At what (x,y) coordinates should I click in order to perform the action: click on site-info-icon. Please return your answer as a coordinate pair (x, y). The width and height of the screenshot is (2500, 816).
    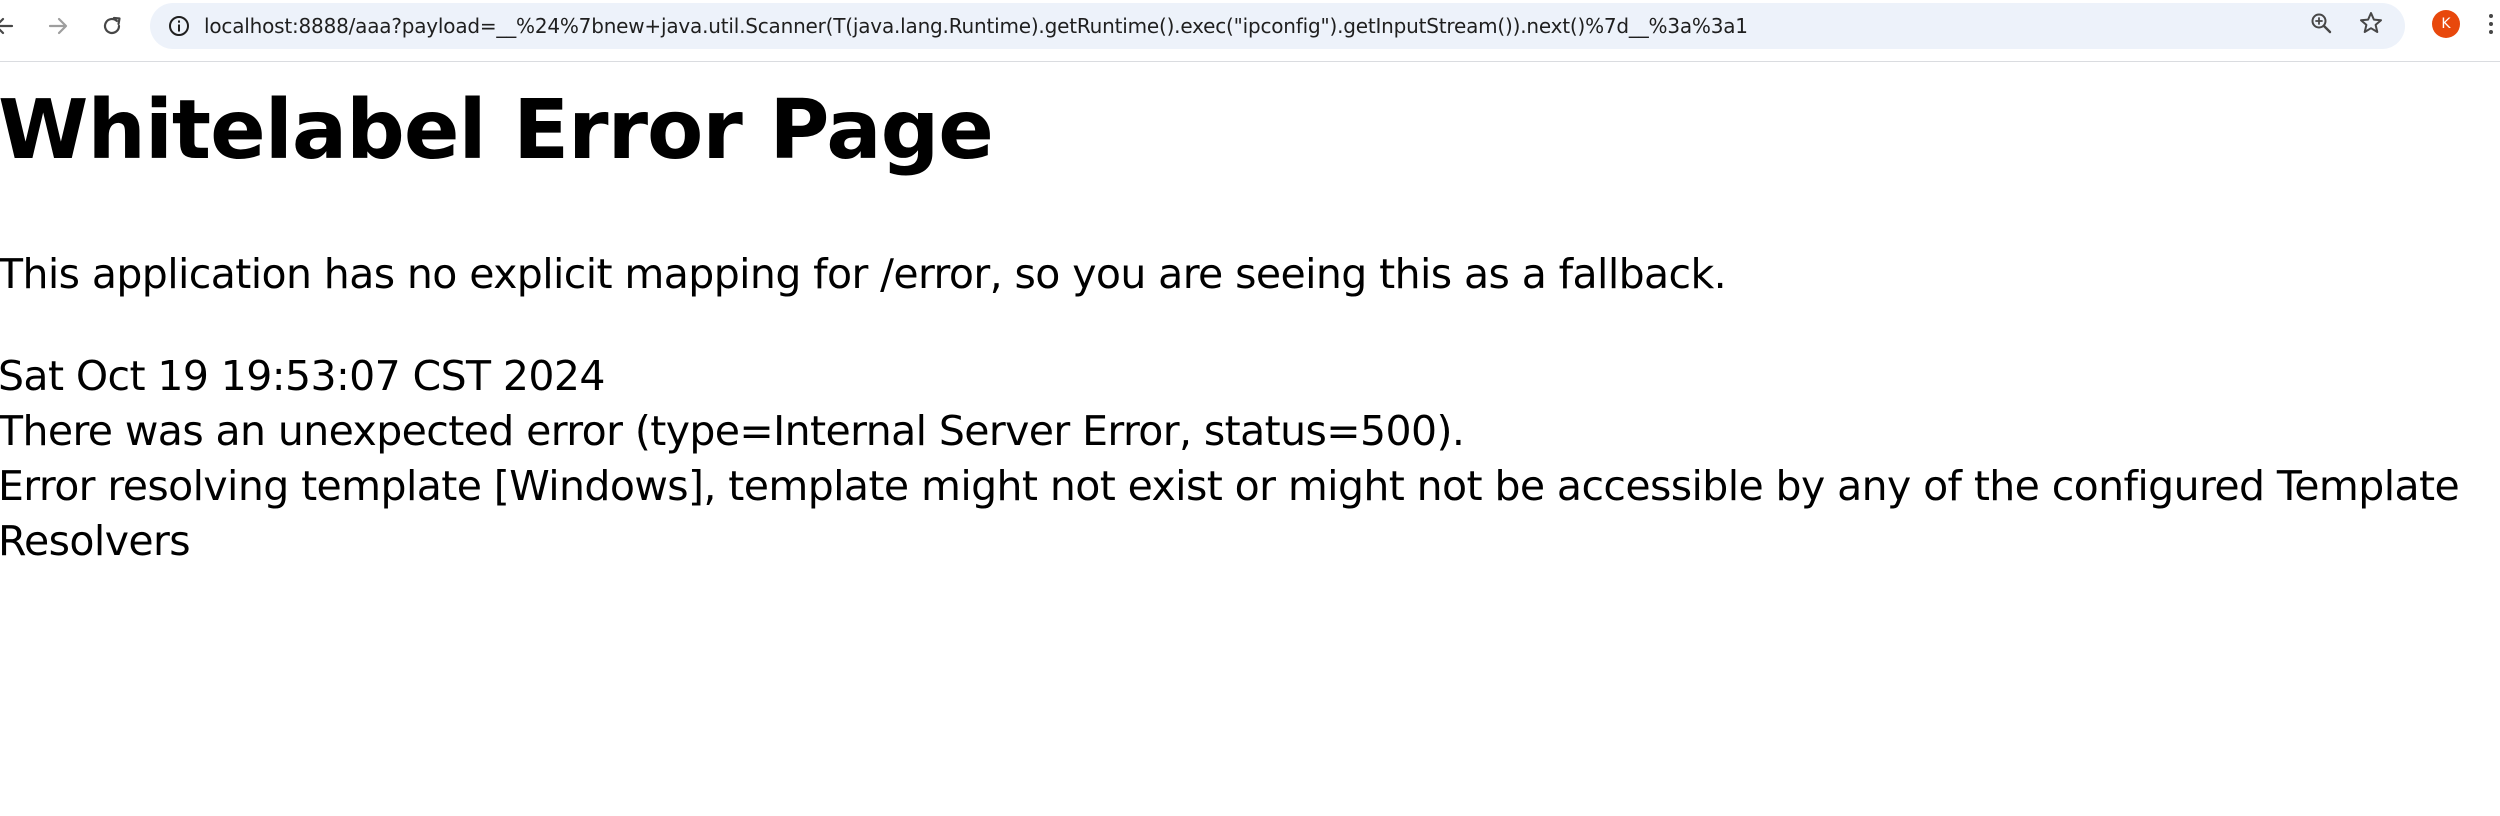
    Looking at the image, I should click on (179, 26).